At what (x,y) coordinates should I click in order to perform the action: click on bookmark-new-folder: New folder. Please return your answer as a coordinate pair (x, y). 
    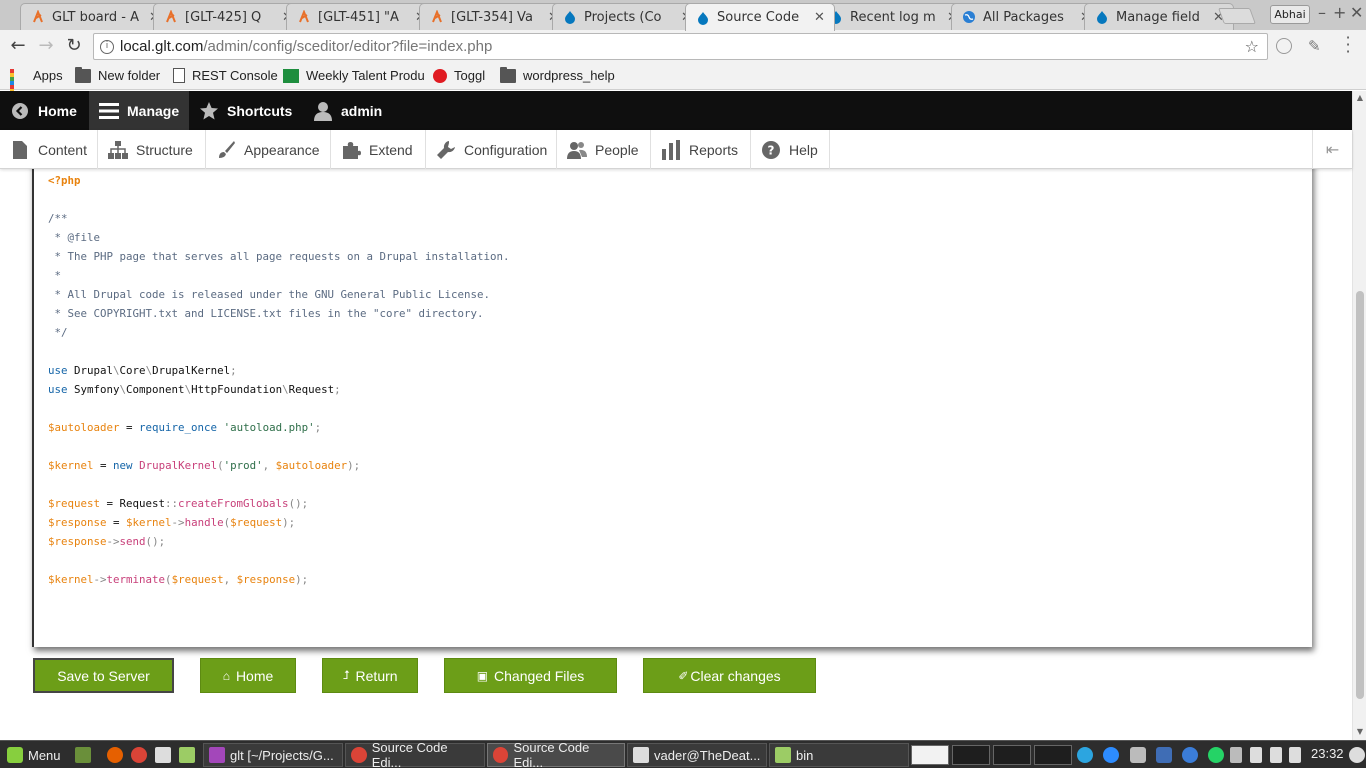
    Looking at the image, I should click on (117, 74).